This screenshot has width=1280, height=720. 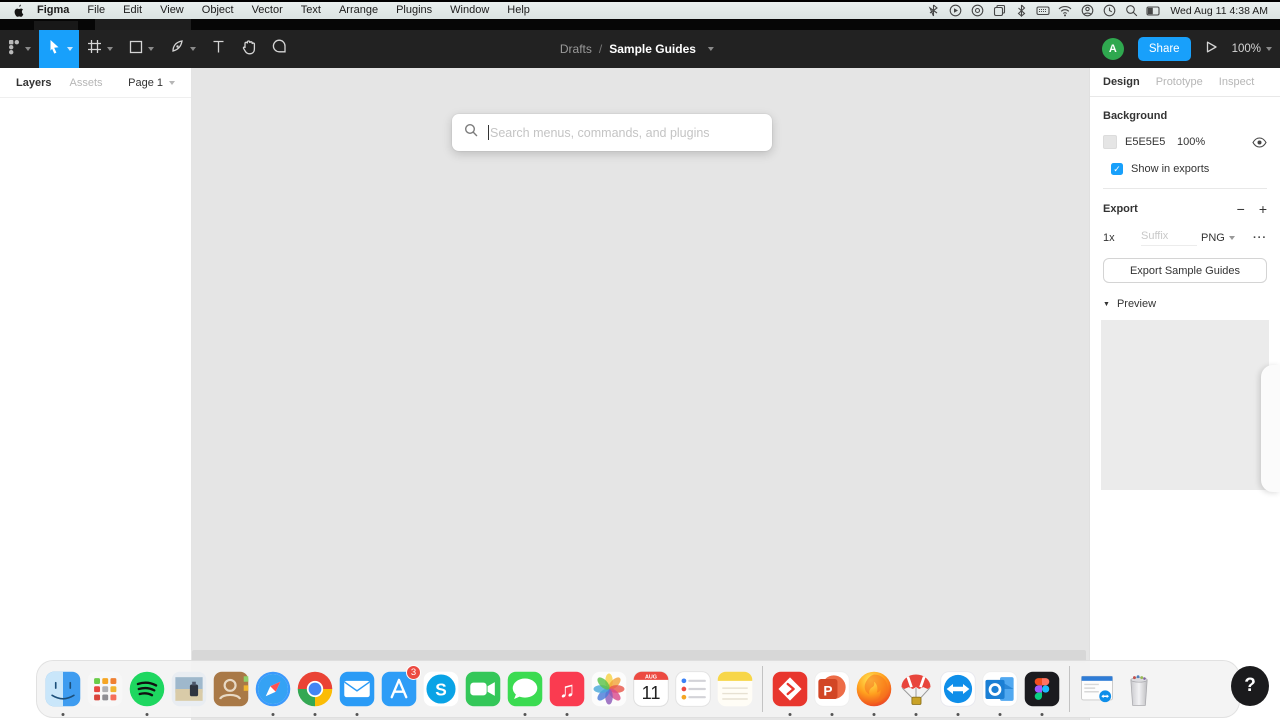 I want to click on tab-prototype: Prototype, so click(x=1179, y=82).